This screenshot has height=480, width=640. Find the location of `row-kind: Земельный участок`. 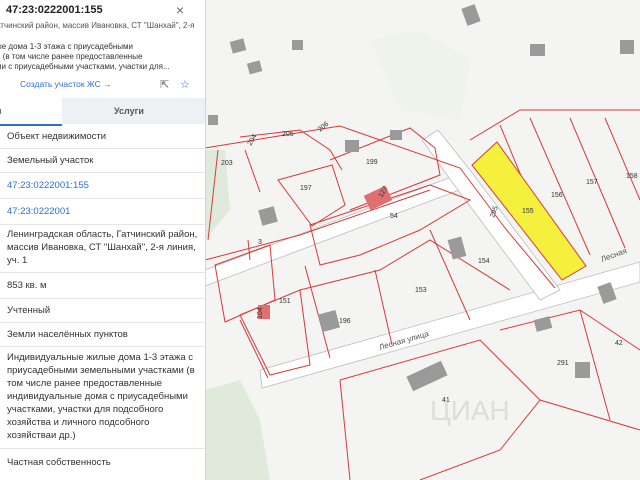

row-kind: Земельный участок is located at coordinates (102, 160).